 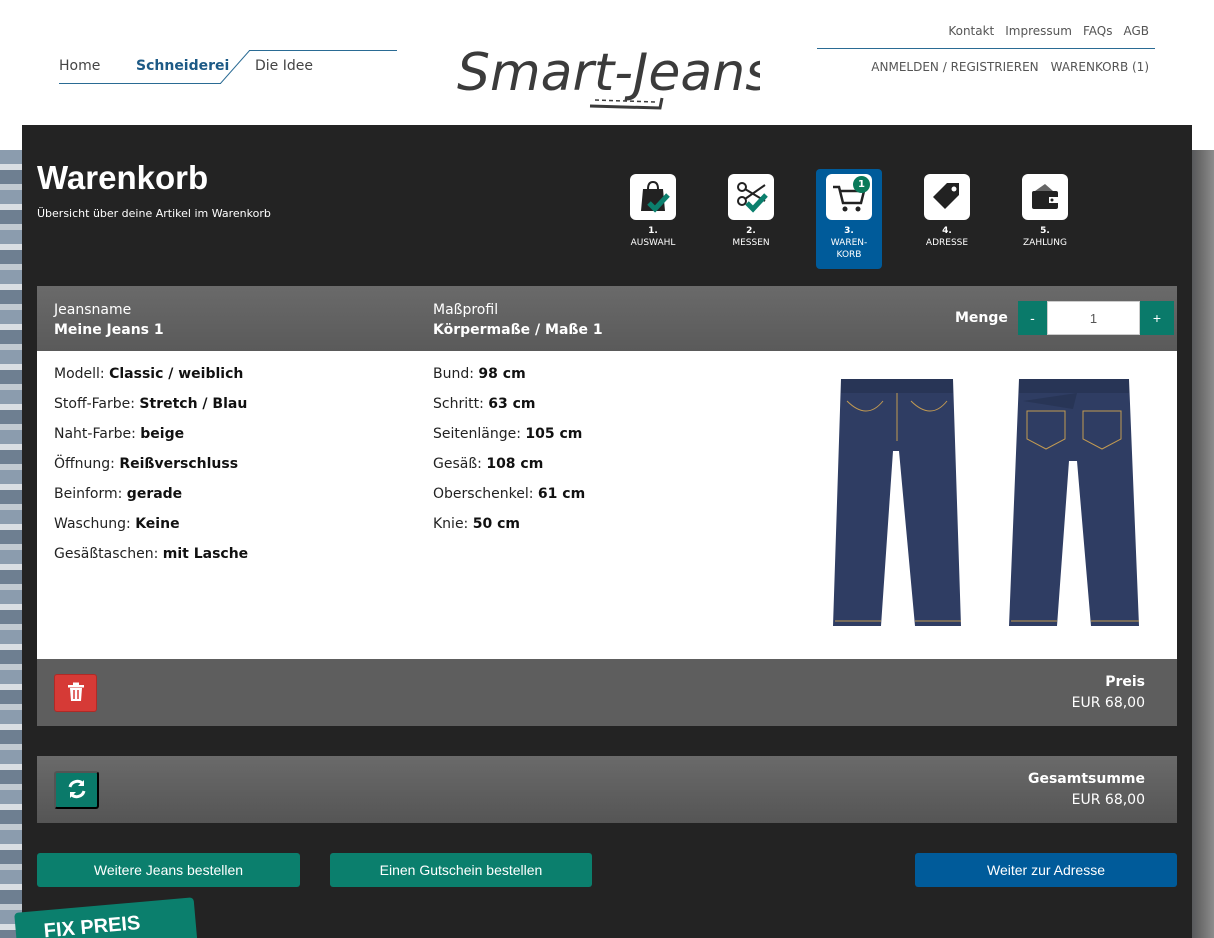 What do you see at coordinates (1108, 703) in the screenshot?
I see `price-value: EUR 68,00` at bounding box center [1108, 703].